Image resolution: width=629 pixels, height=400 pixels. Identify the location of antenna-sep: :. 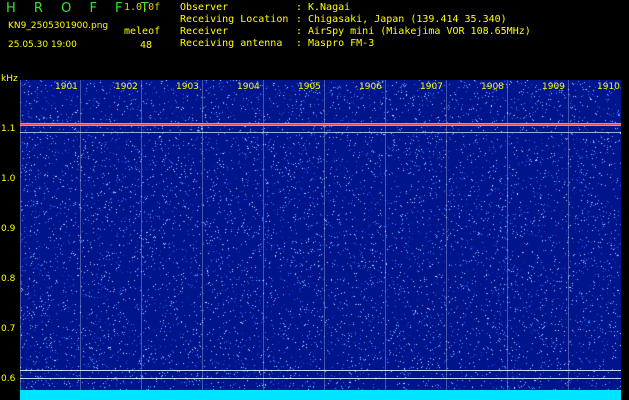
(299, 43).